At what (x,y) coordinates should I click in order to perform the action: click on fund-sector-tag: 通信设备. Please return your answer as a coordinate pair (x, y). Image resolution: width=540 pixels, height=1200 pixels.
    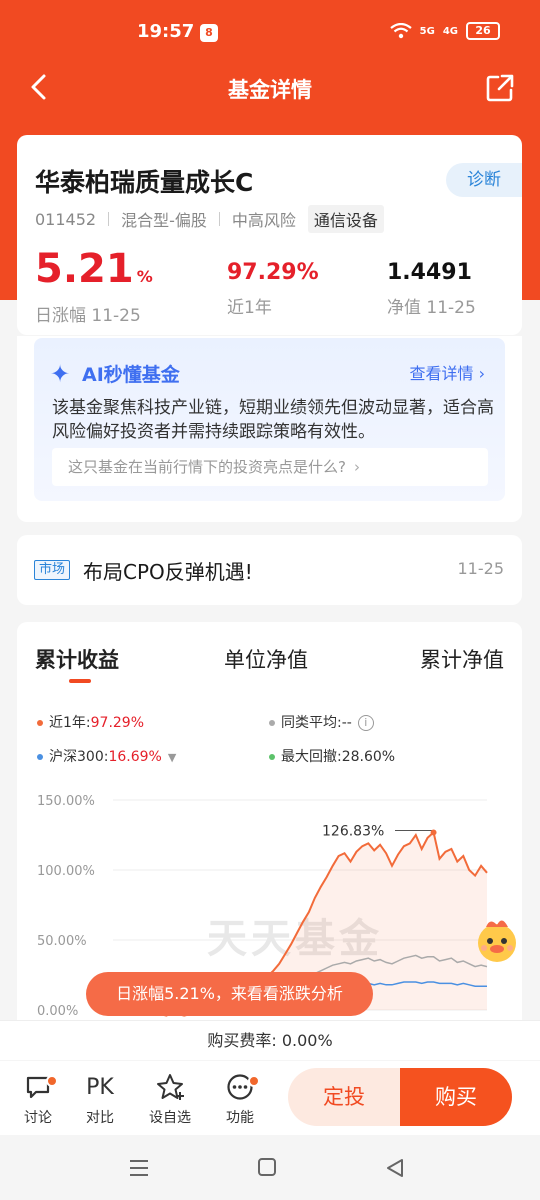
    Looking at the image, I should click on (345, 219).